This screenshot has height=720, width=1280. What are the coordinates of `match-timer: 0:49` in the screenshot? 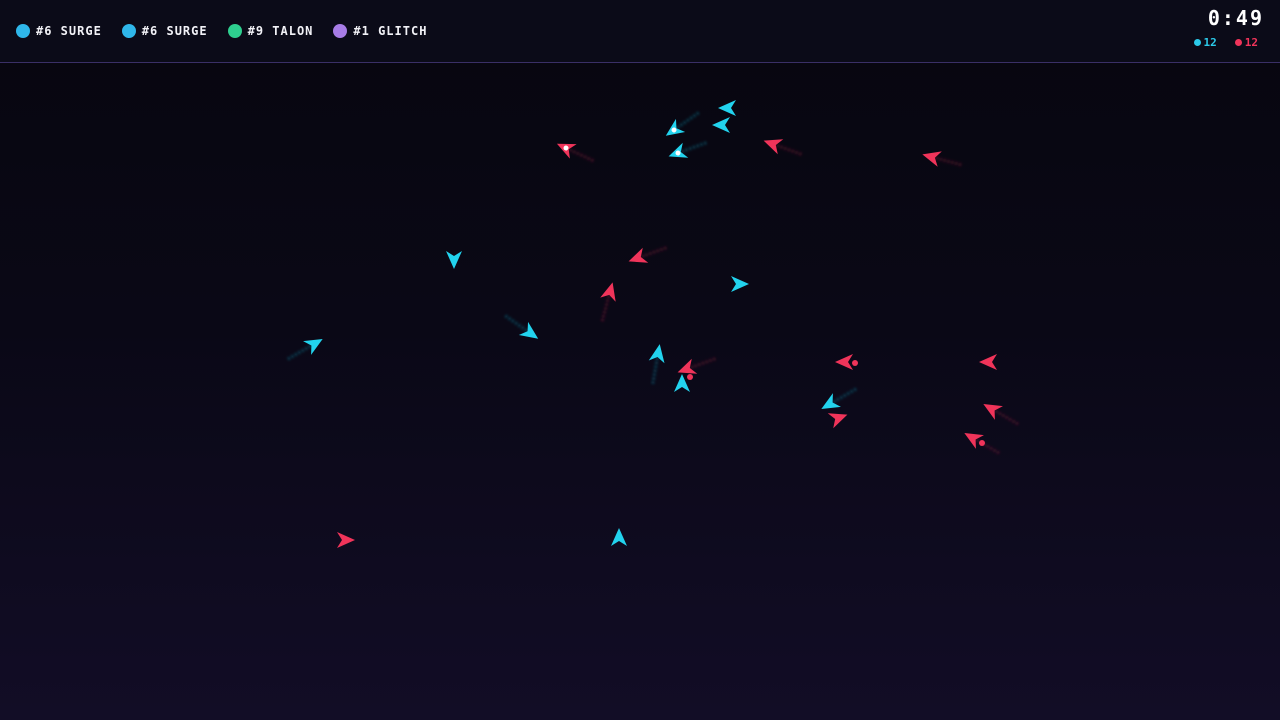 It's located at (1235, 18).